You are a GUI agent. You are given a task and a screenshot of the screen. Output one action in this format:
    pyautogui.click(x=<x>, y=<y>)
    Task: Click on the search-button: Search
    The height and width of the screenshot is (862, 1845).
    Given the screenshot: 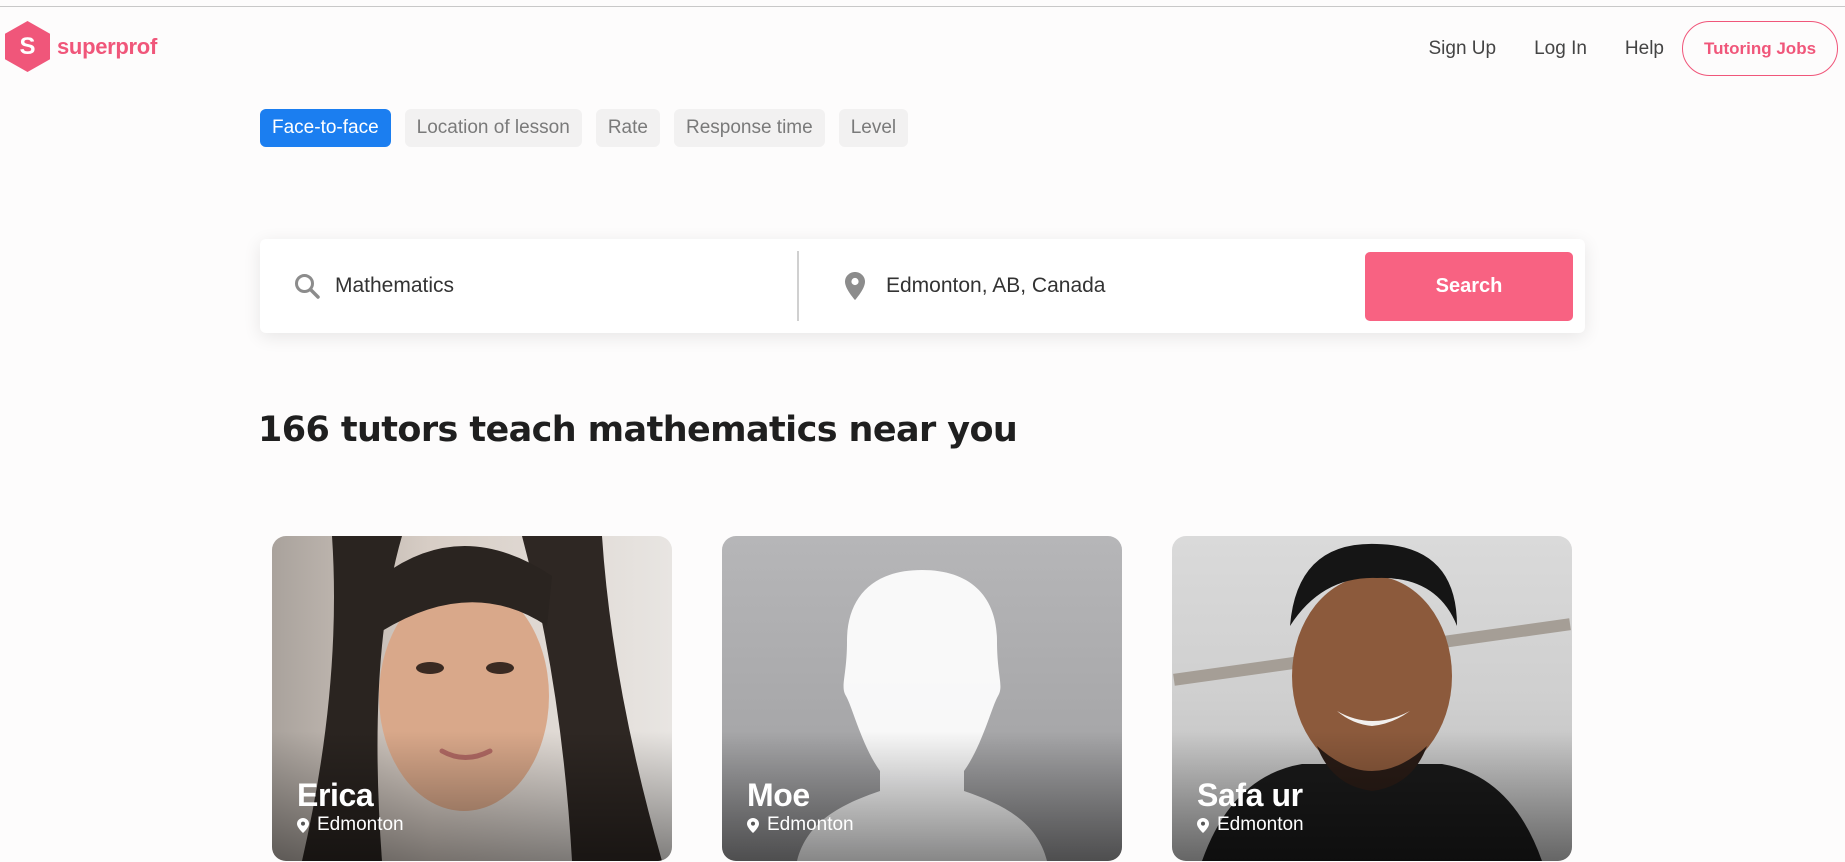 What is the action you would take?
    pyautogui.click(x=1469, y=286)
    